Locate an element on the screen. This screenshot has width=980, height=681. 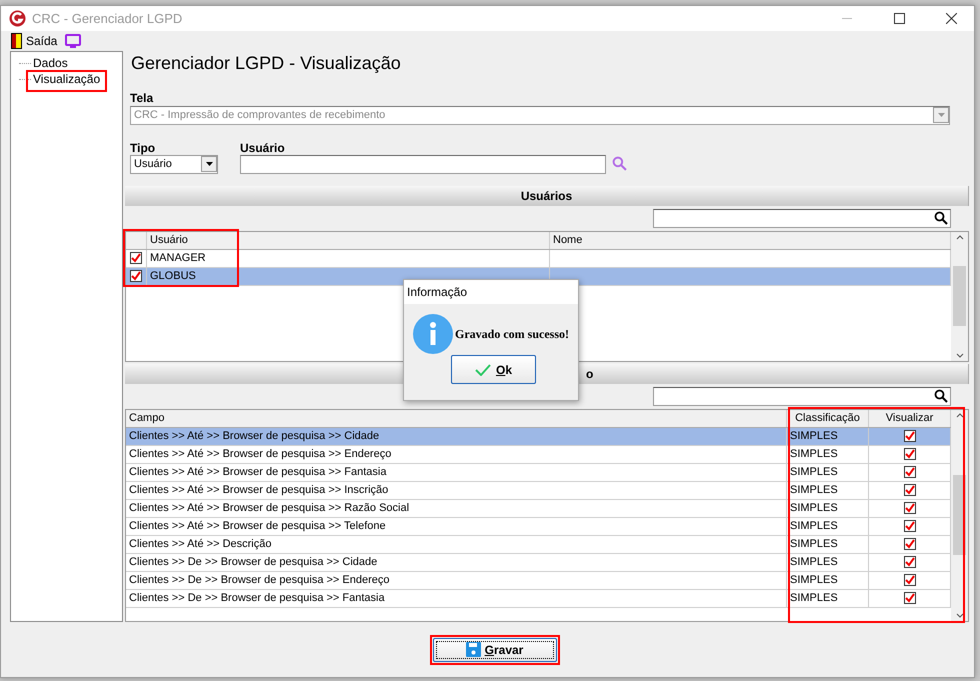
scrollbar is located at coordinates (959, 296).